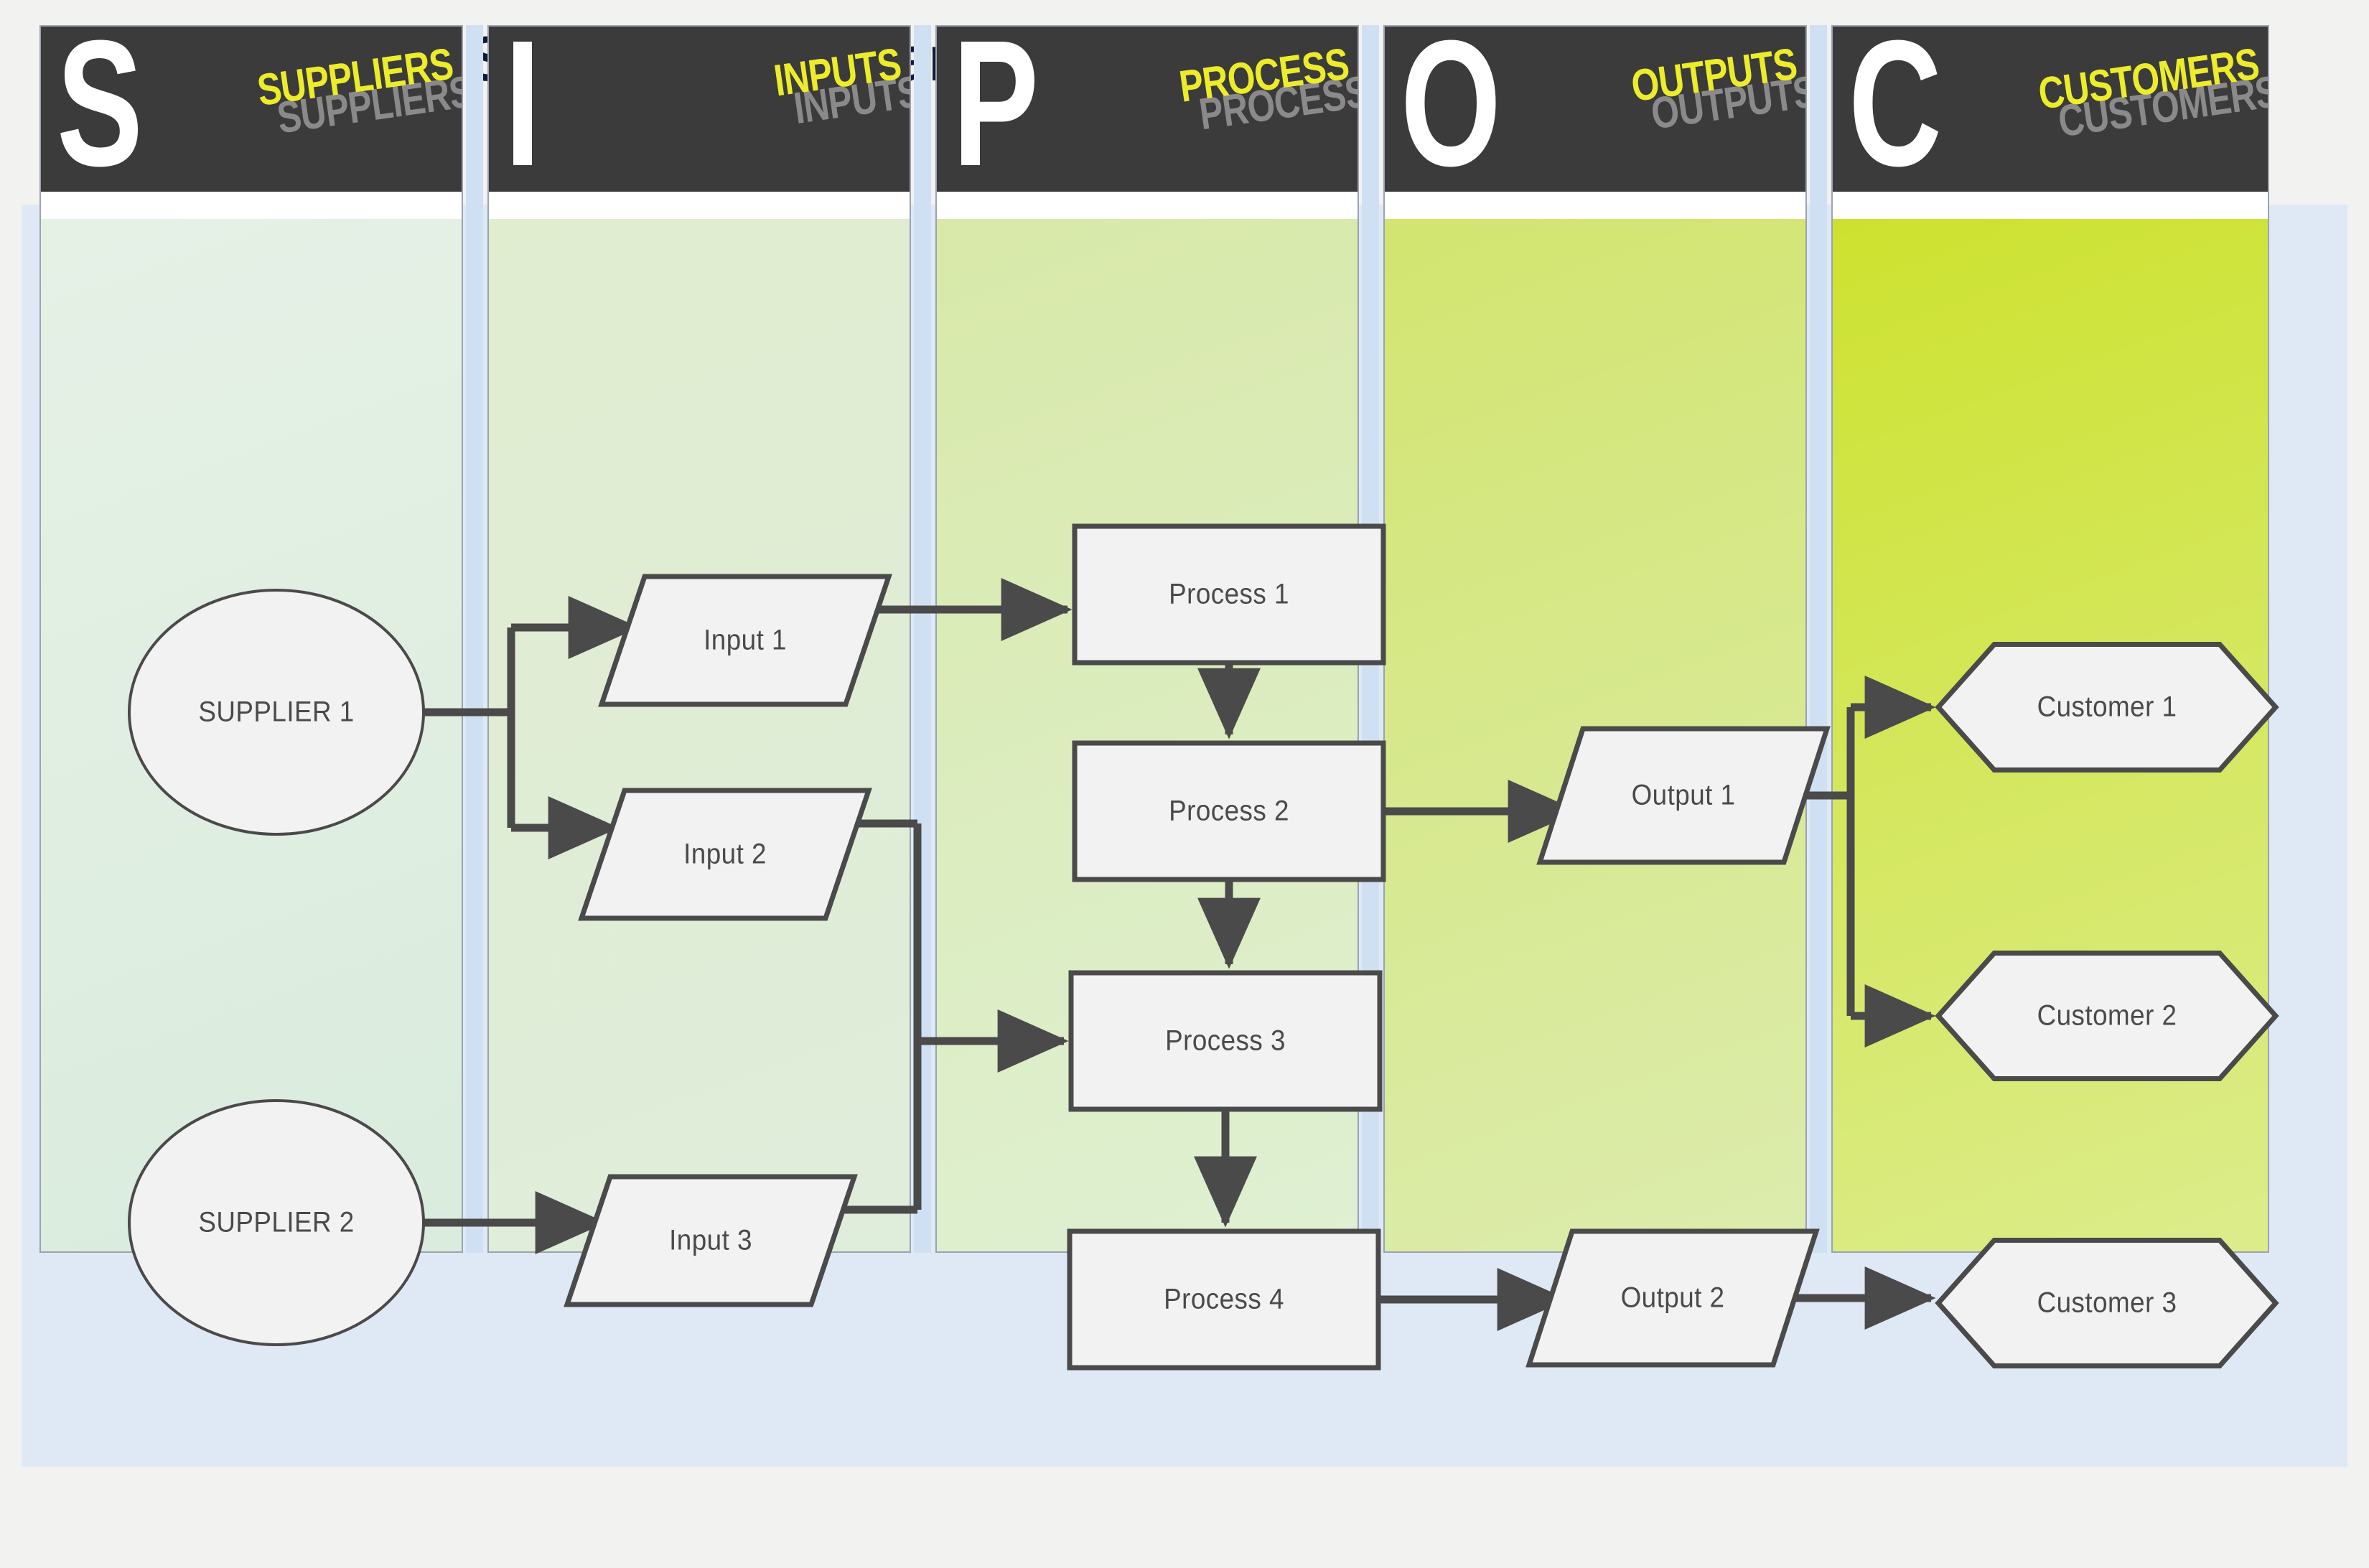 This screenshot has width=2369, height=1568. What do you see at coordinates (2107, 1303) in the screenshot?
I see `node-label-customer-3: Customer 3` at bounding box center [2107, 1303].